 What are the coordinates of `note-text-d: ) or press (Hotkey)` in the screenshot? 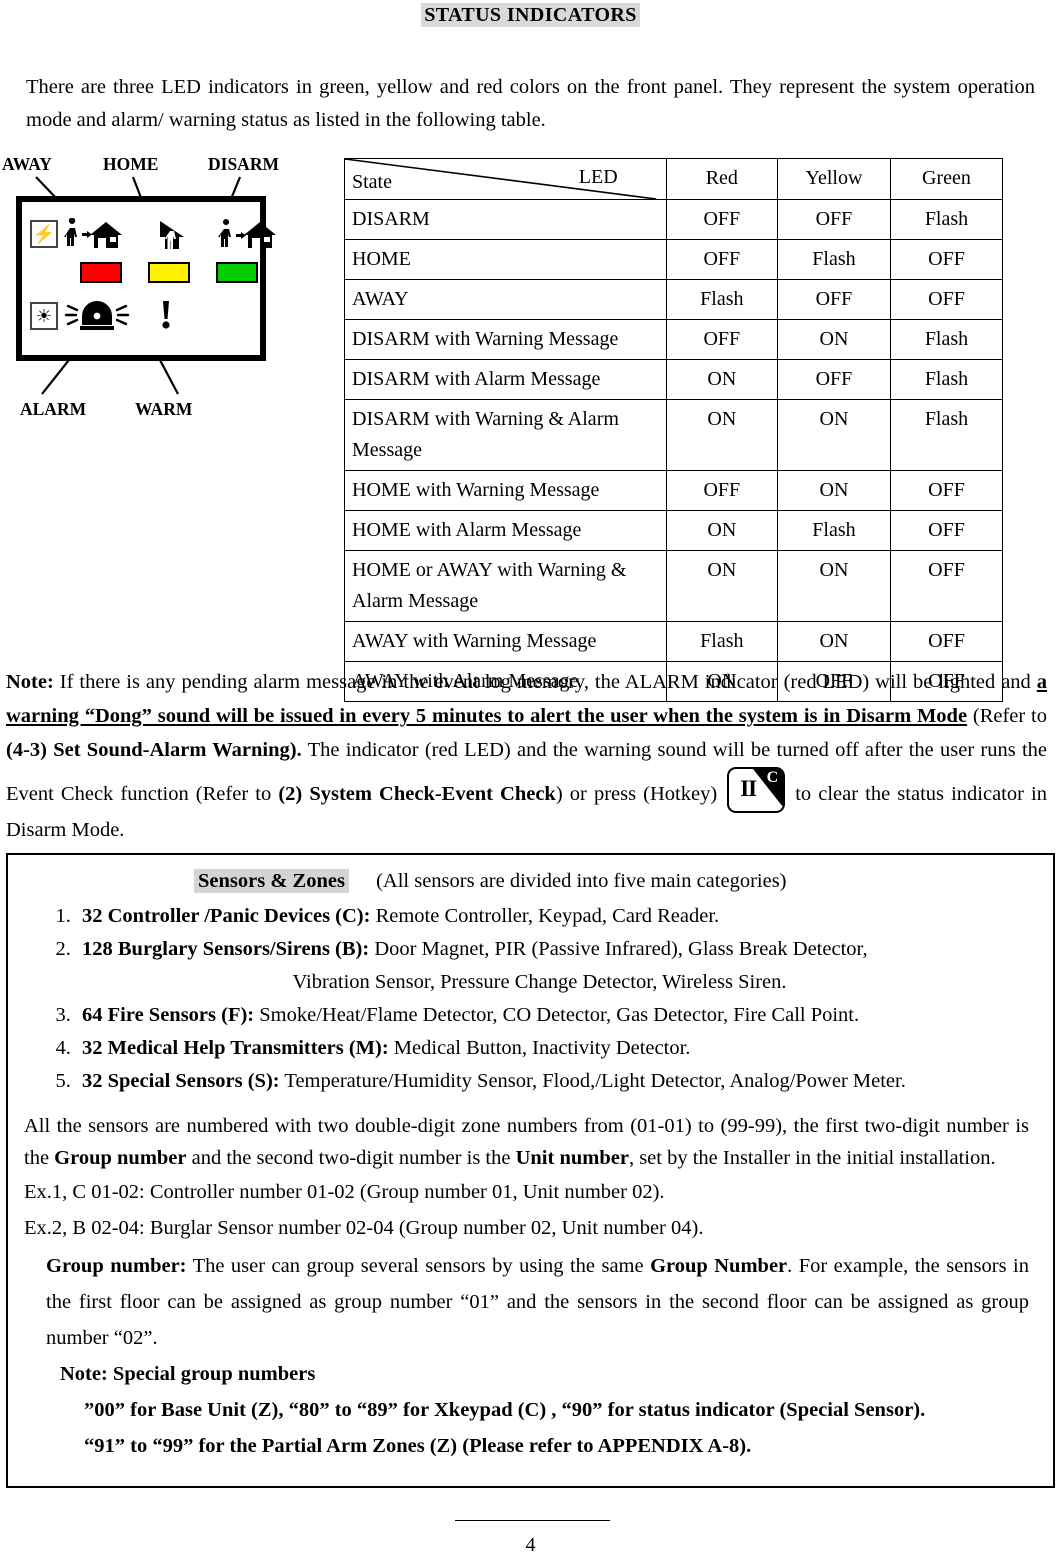 It's located at (636, 794).